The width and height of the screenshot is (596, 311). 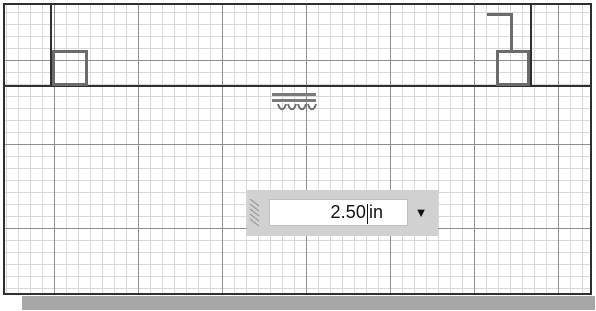 What do you see at coordinates (367, 213) in the screenshot?
I see `text-caret` at bounding box center [367, 213].